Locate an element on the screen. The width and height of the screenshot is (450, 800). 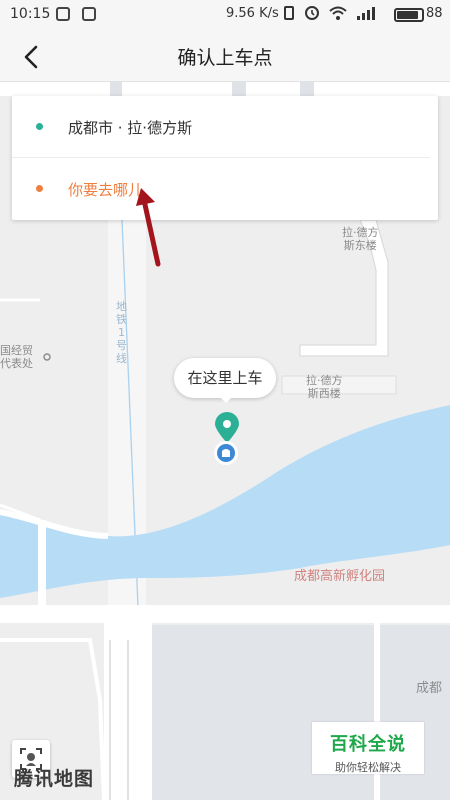
watermark-subtitle: 助你轻松解决 is located at coordinates (368, 767).